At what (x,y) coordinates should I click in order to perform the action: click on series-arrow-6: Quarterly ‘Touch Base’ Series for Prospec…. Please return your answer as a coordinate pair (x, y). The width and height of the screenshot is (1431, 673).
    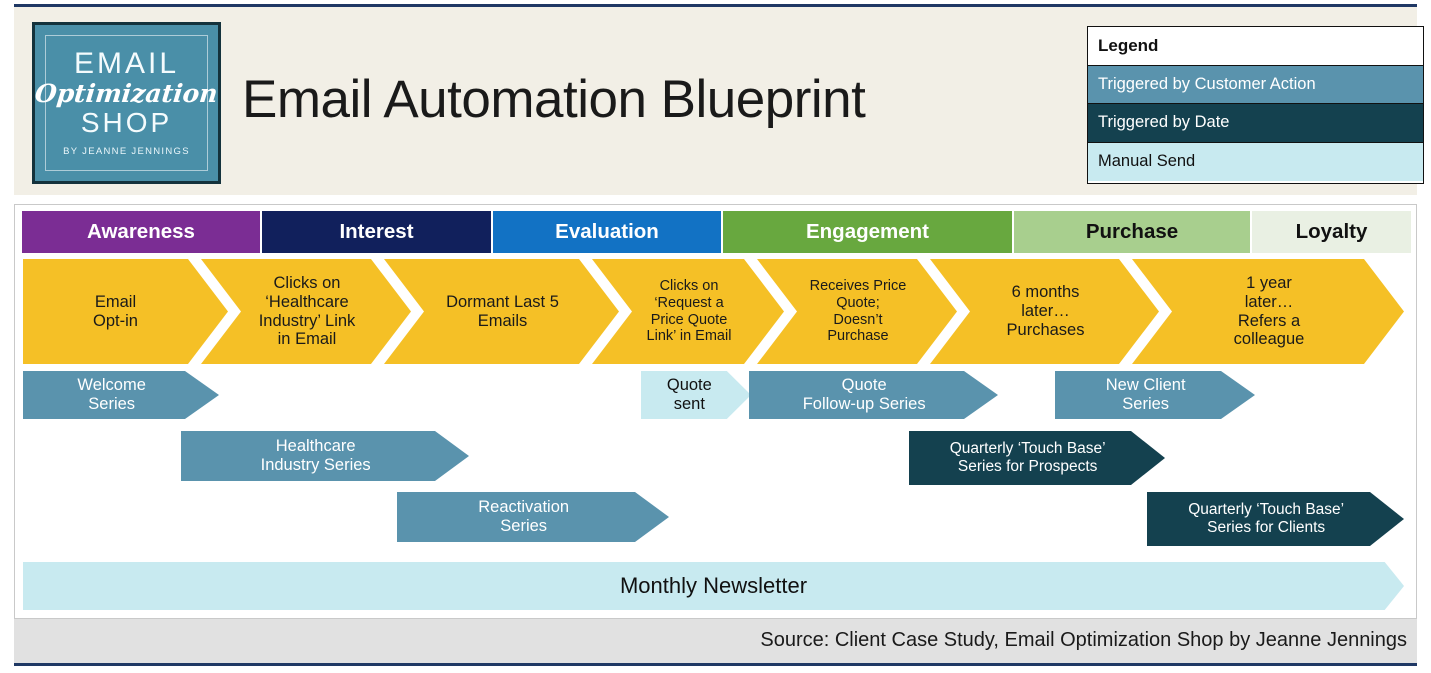
    Looking at the image, I should click on (1037, 458).